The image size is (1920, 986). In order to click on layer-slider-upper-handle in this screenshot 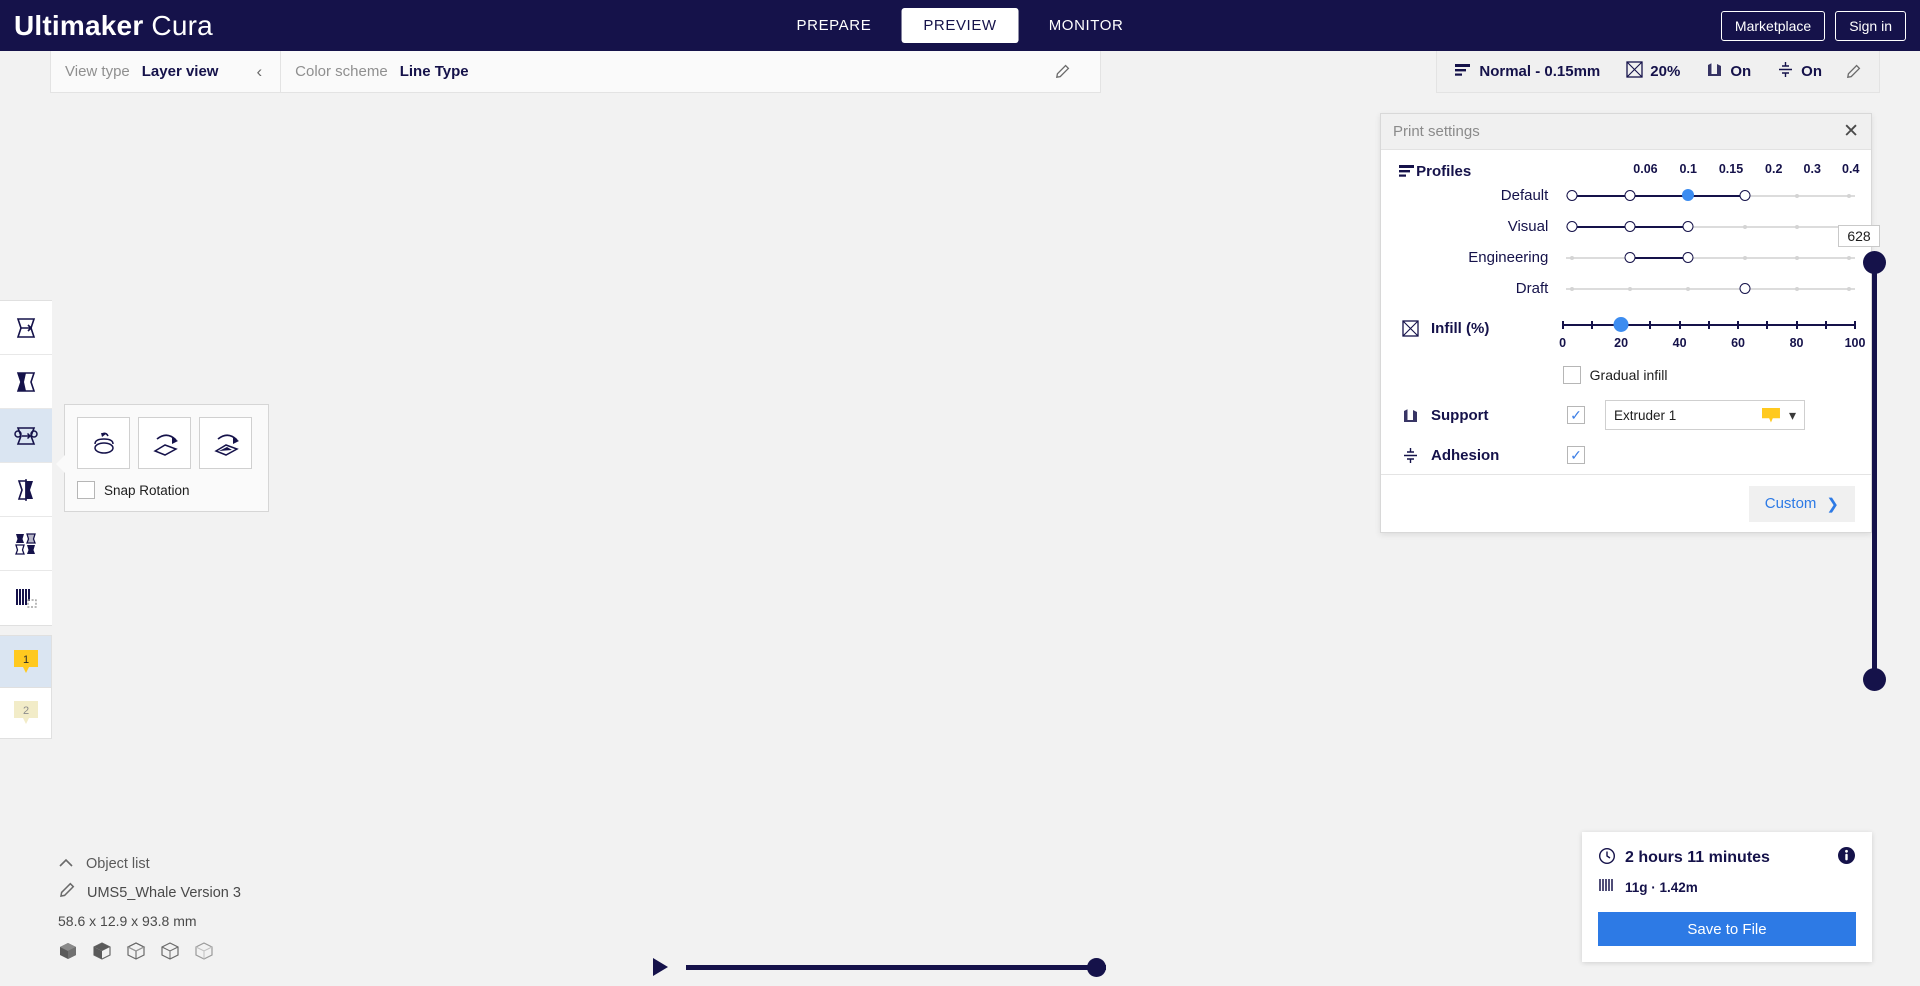, I will do `click(1874, 262)`.